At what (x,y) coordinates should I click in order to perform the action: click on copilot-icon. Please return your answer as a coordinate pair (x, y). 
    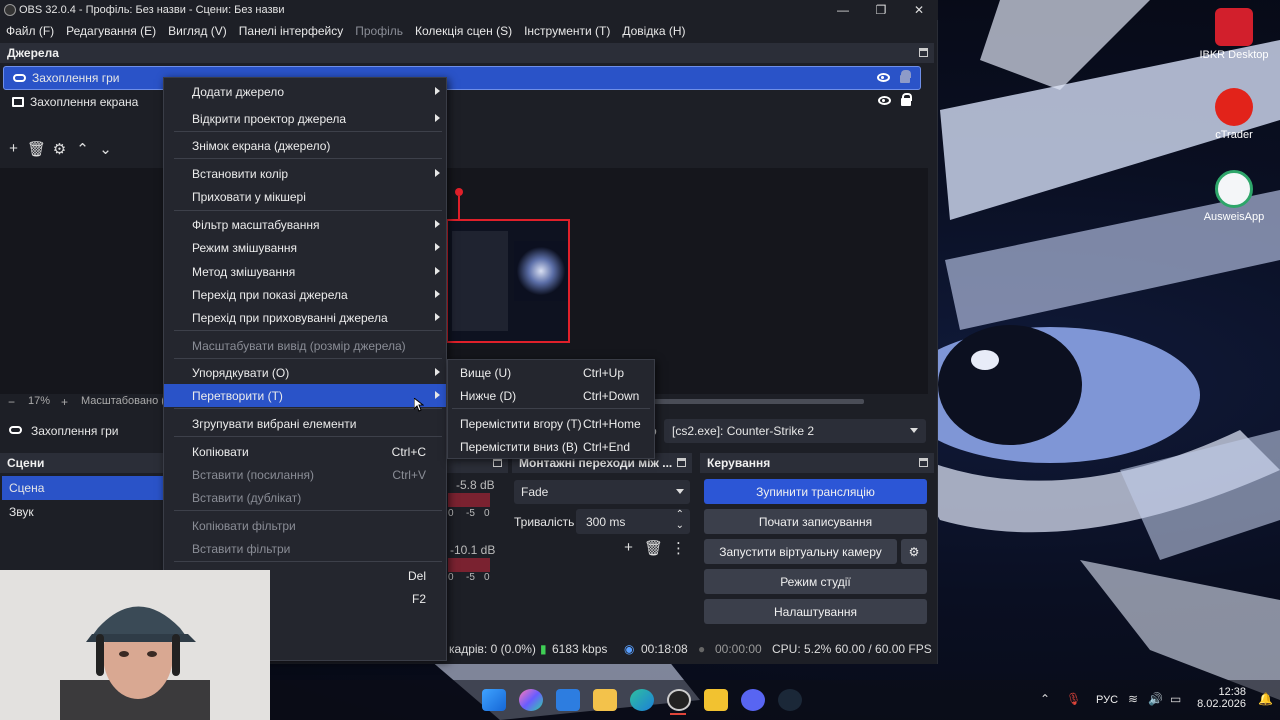
    Looking at the image, I should click on (531, 700).